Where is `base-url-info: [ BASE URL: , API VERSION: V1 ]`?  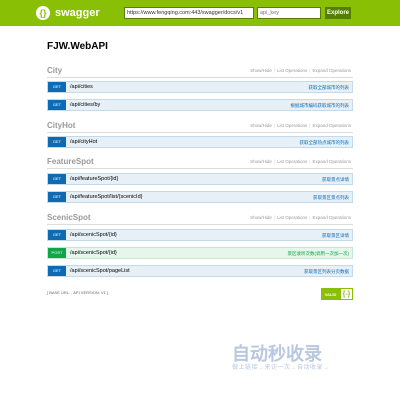
base-url-info: [ BASE URL: , API VERSION: V1 ] is located at coordinates (78, 292).